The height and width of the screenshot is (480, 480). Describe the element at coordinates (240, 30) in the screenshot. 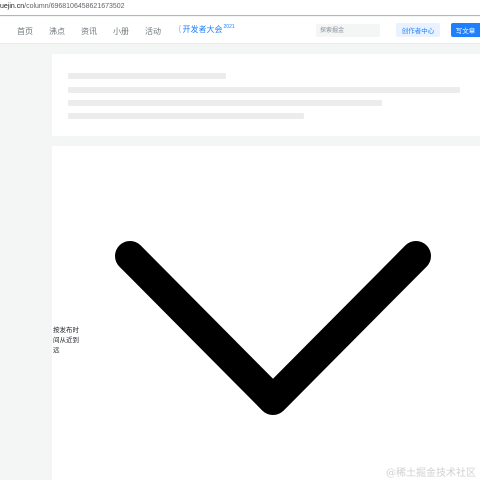

I see `top-navbar: 首页 沸点 资讯 小册 活动 ⟨开发者大会2021 创作者中心 写文章` at that location.